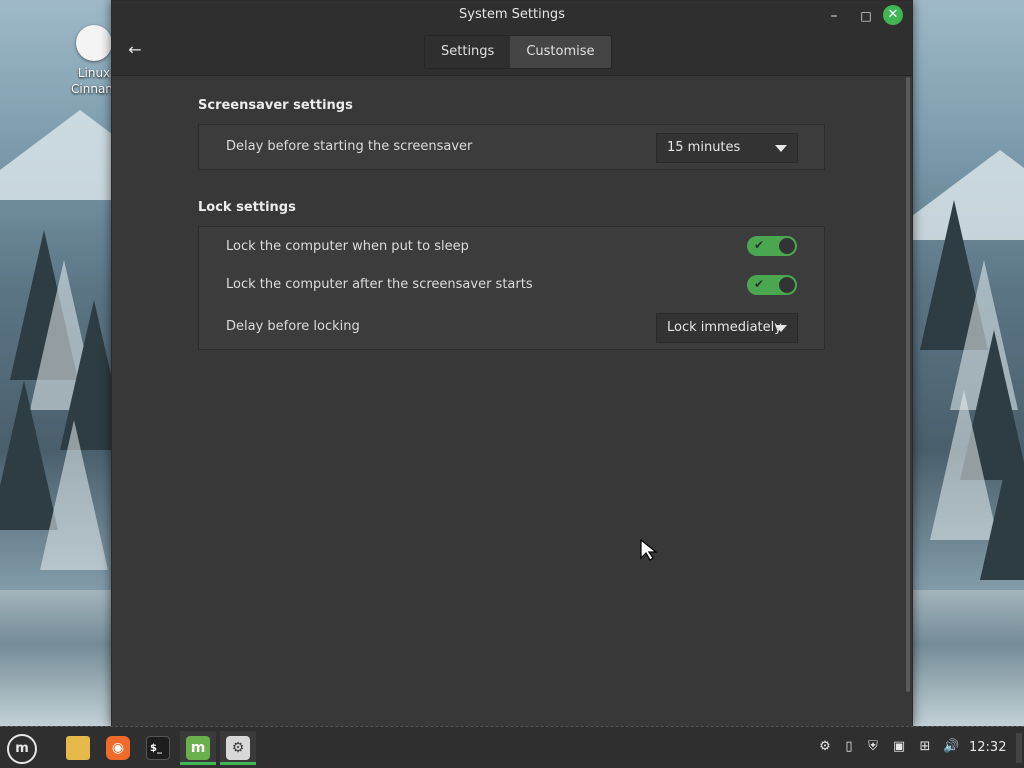 The height and width of the screenshot is (768, 1024). I want to click on mint-icon: m, so click(198, 748).